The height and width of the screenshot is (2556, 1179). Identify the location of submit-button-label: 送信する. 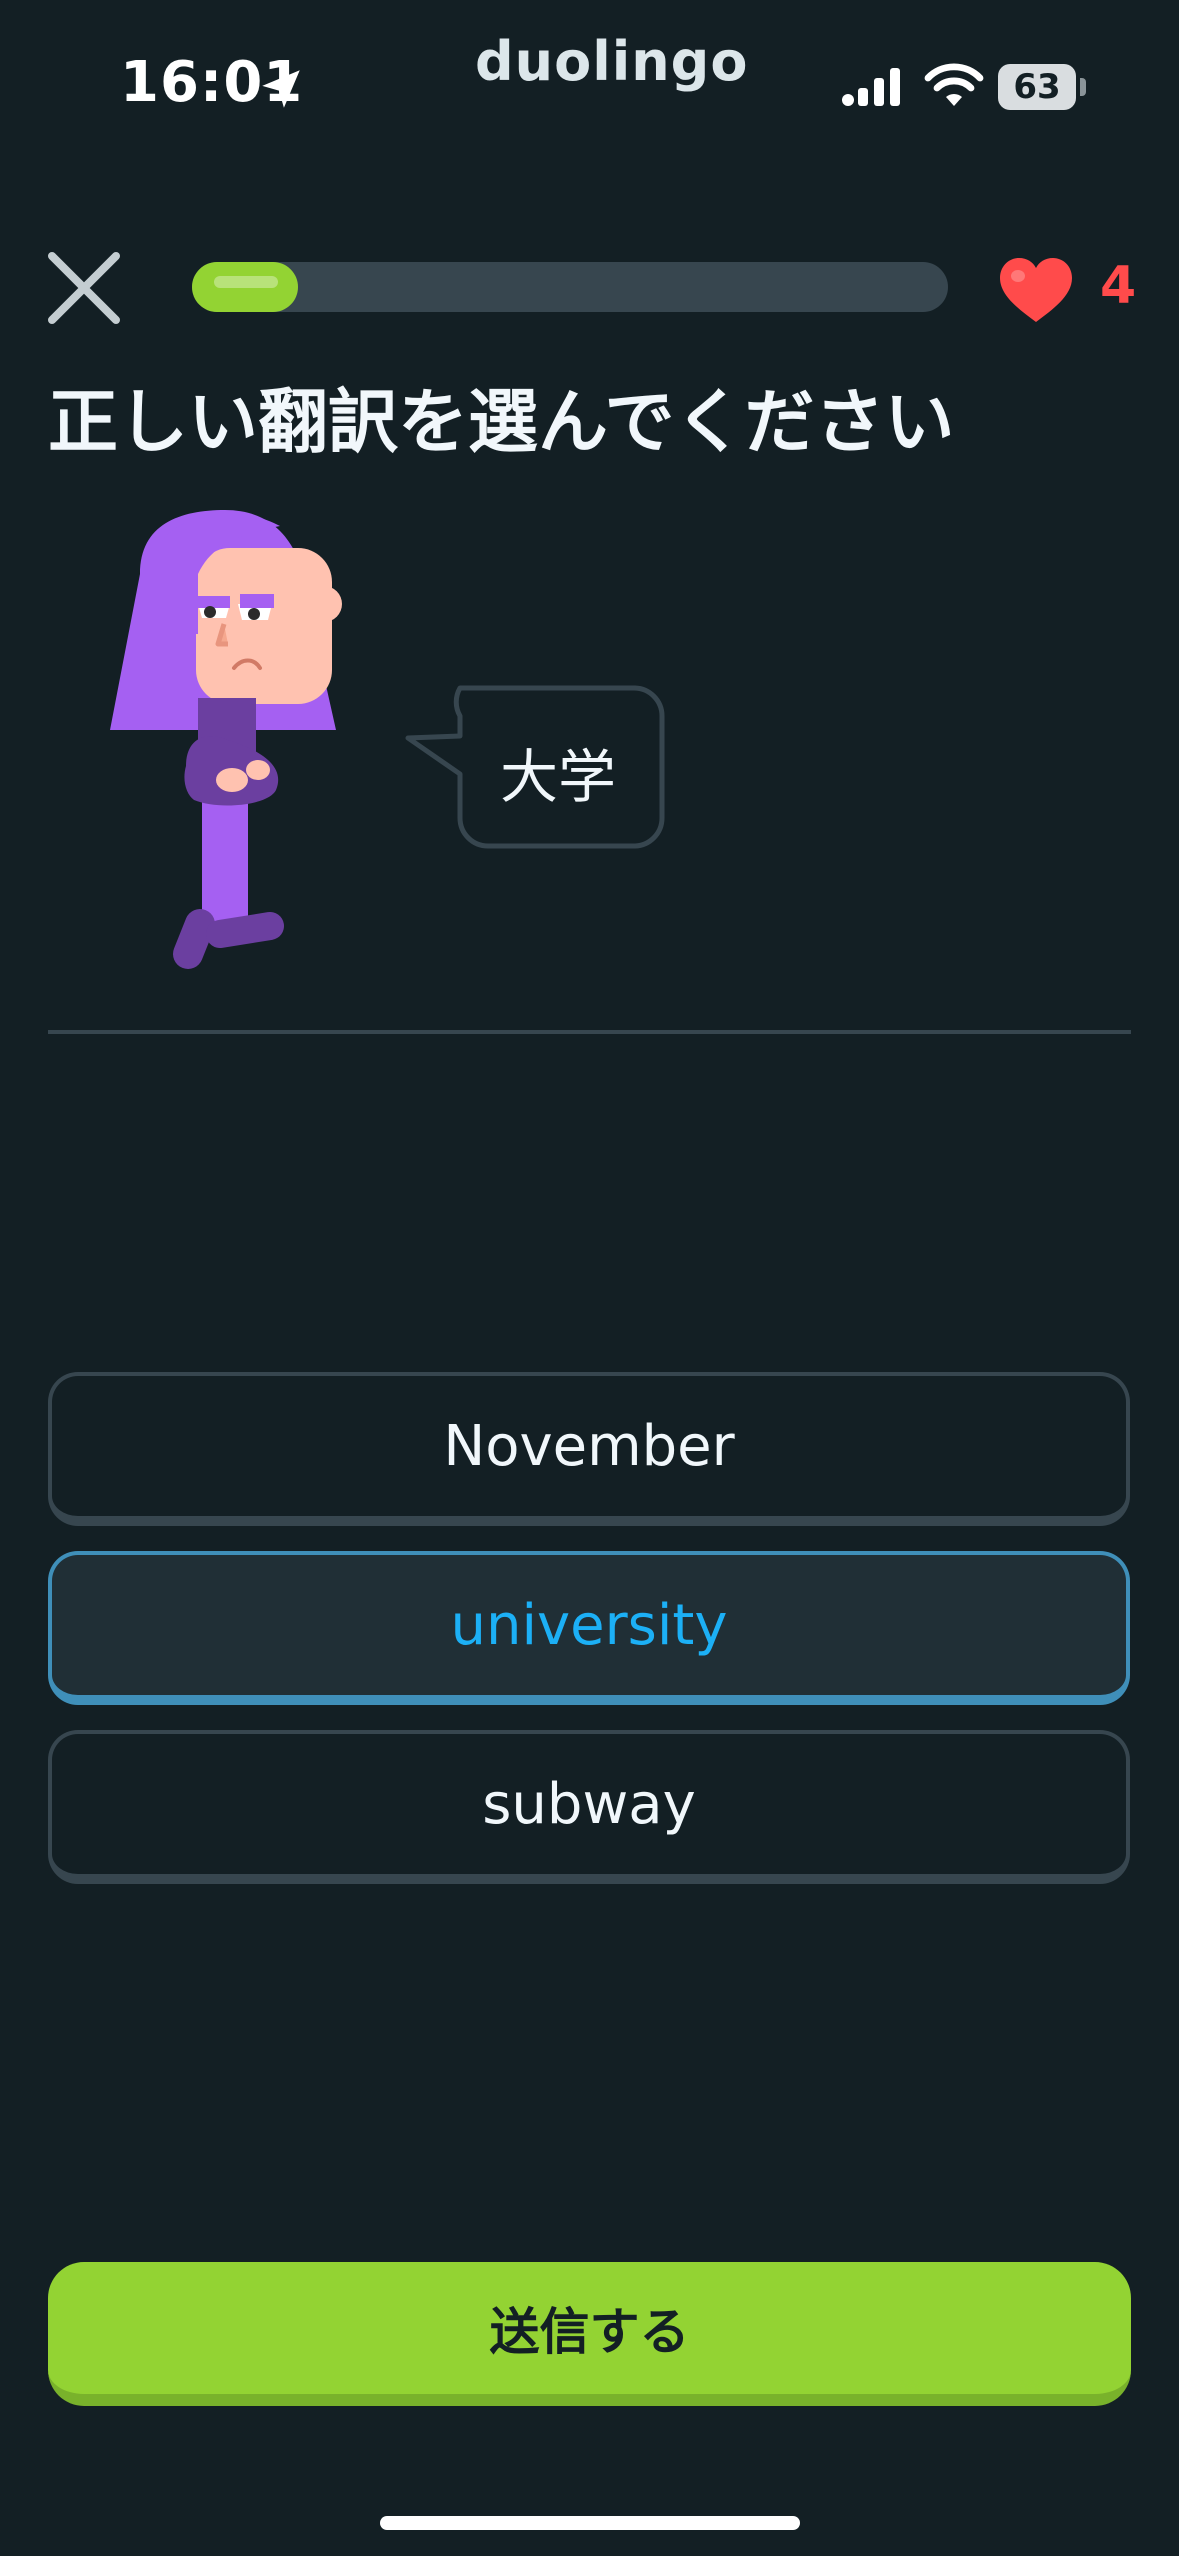
(589, 2332).